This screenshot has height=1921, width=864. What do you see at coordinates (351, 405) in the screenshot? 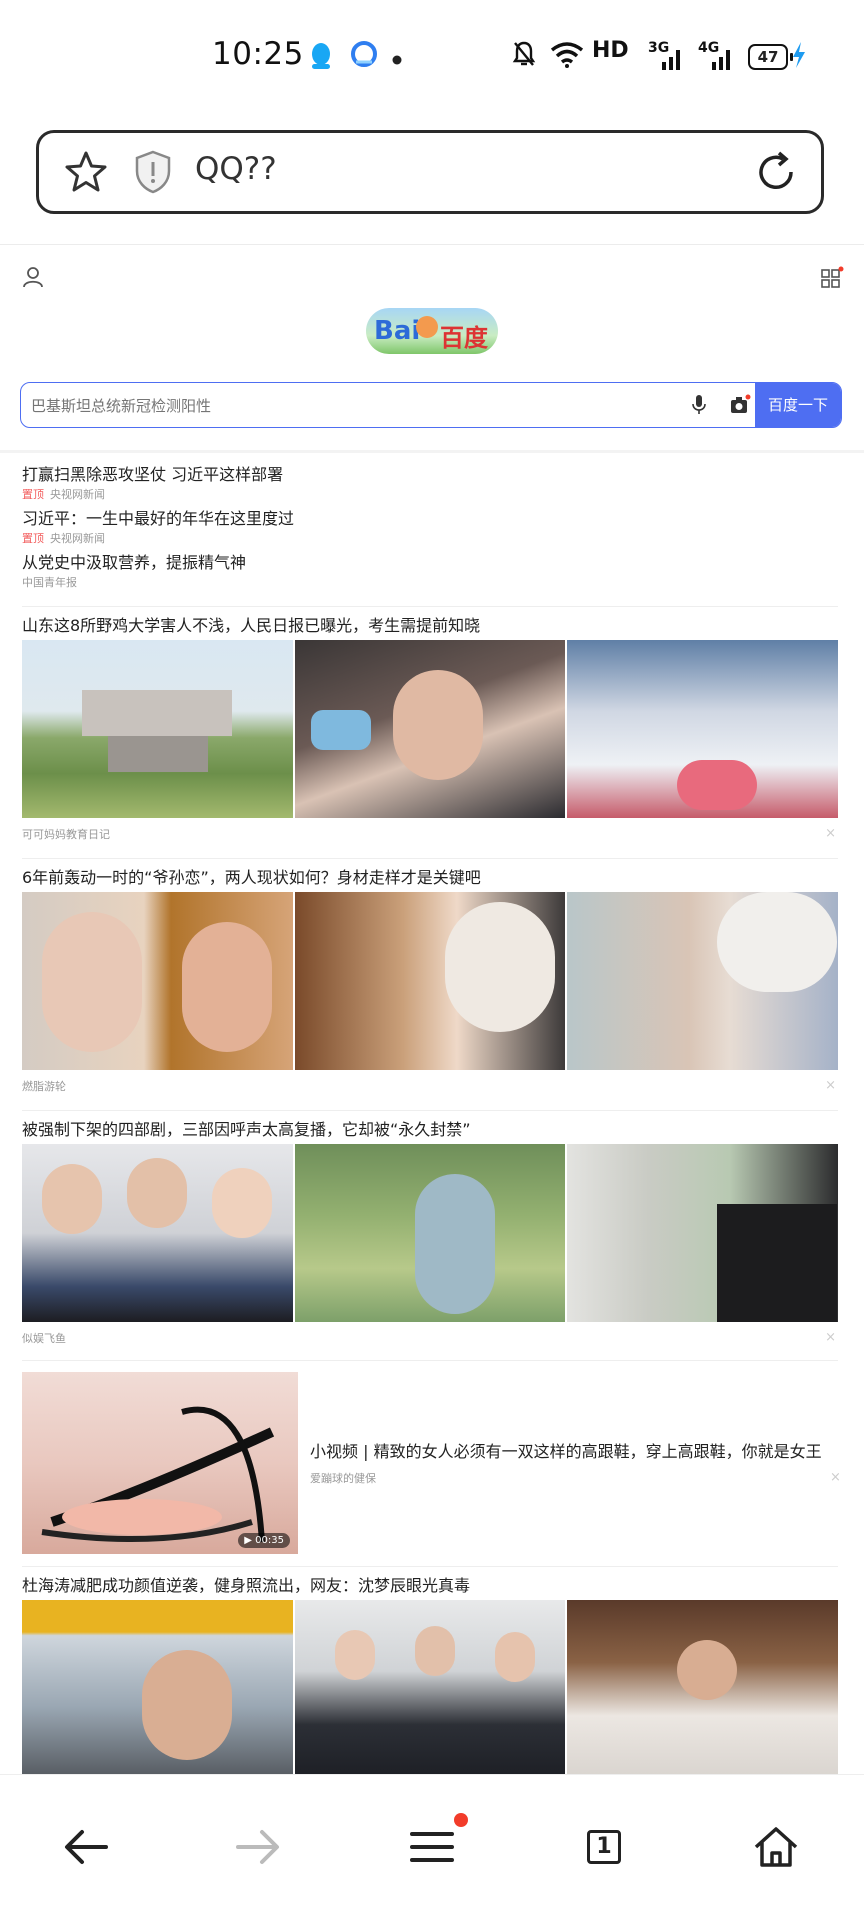
I see `search-input` at bounding box center [351, 405].